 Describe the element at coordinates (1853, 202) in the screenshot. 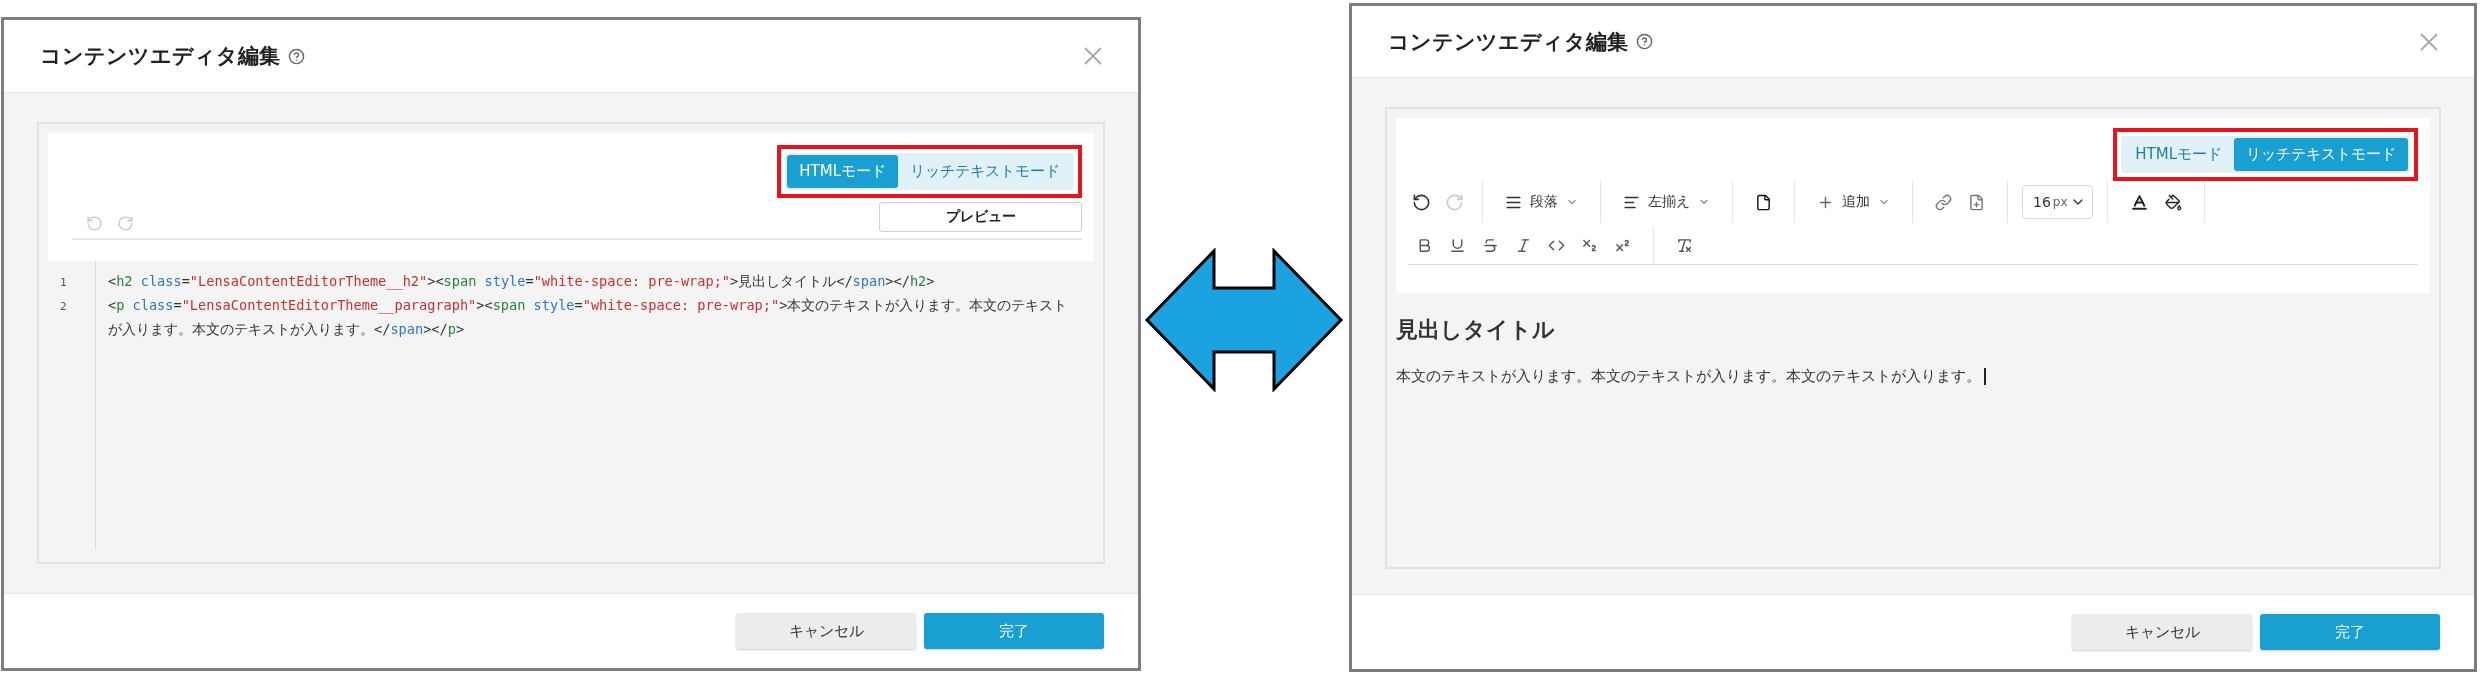

I see `insert-dropdown: 追加` at that location.